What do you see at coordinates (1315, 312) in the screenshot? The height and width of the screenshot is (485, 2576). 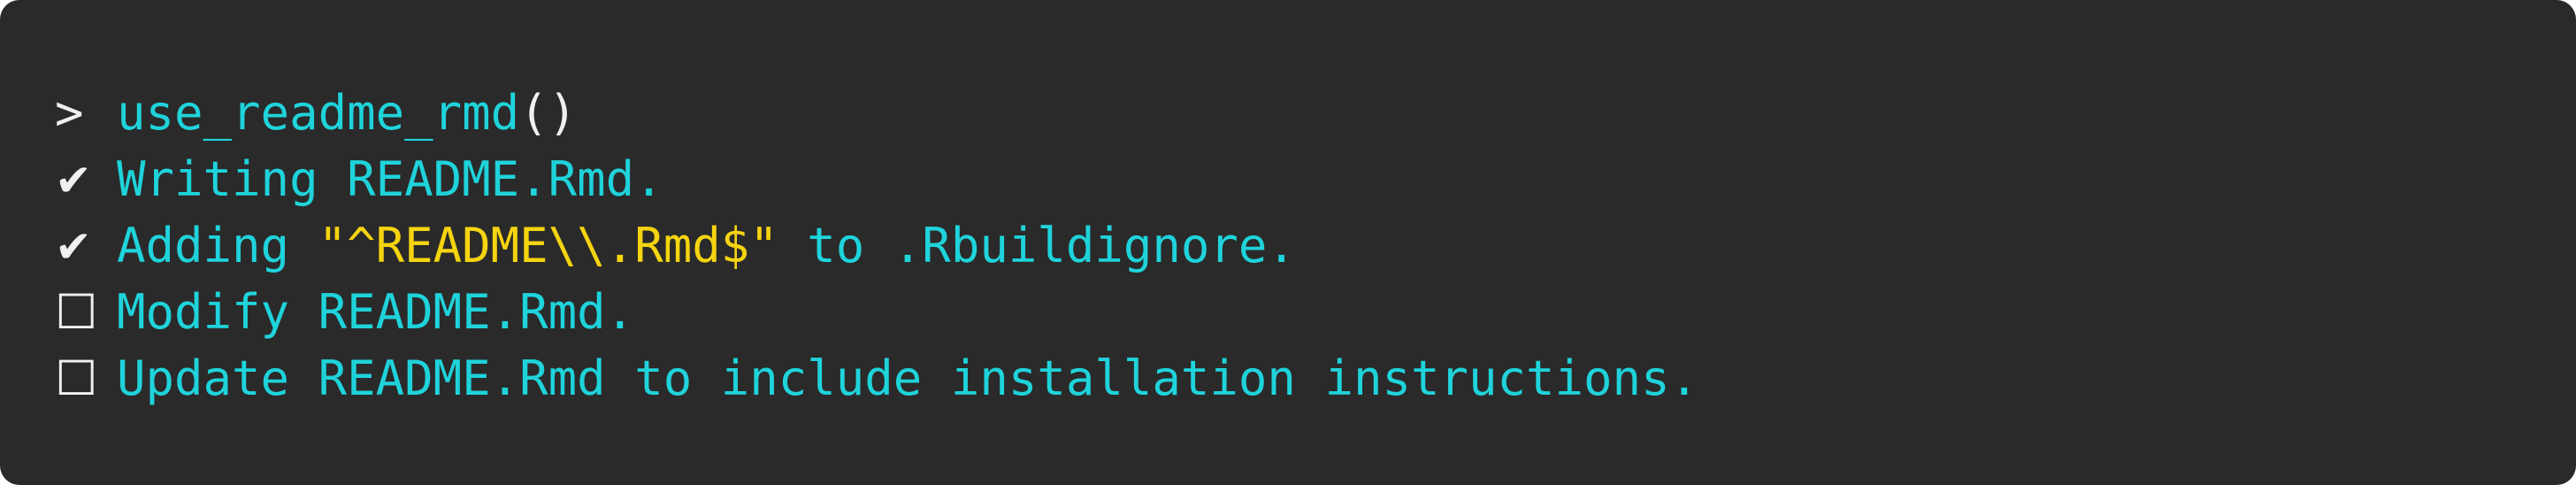 I see `console-line-modify-todo: ☐ Modify README.Rmd.` at bounding box center [1315, 312].